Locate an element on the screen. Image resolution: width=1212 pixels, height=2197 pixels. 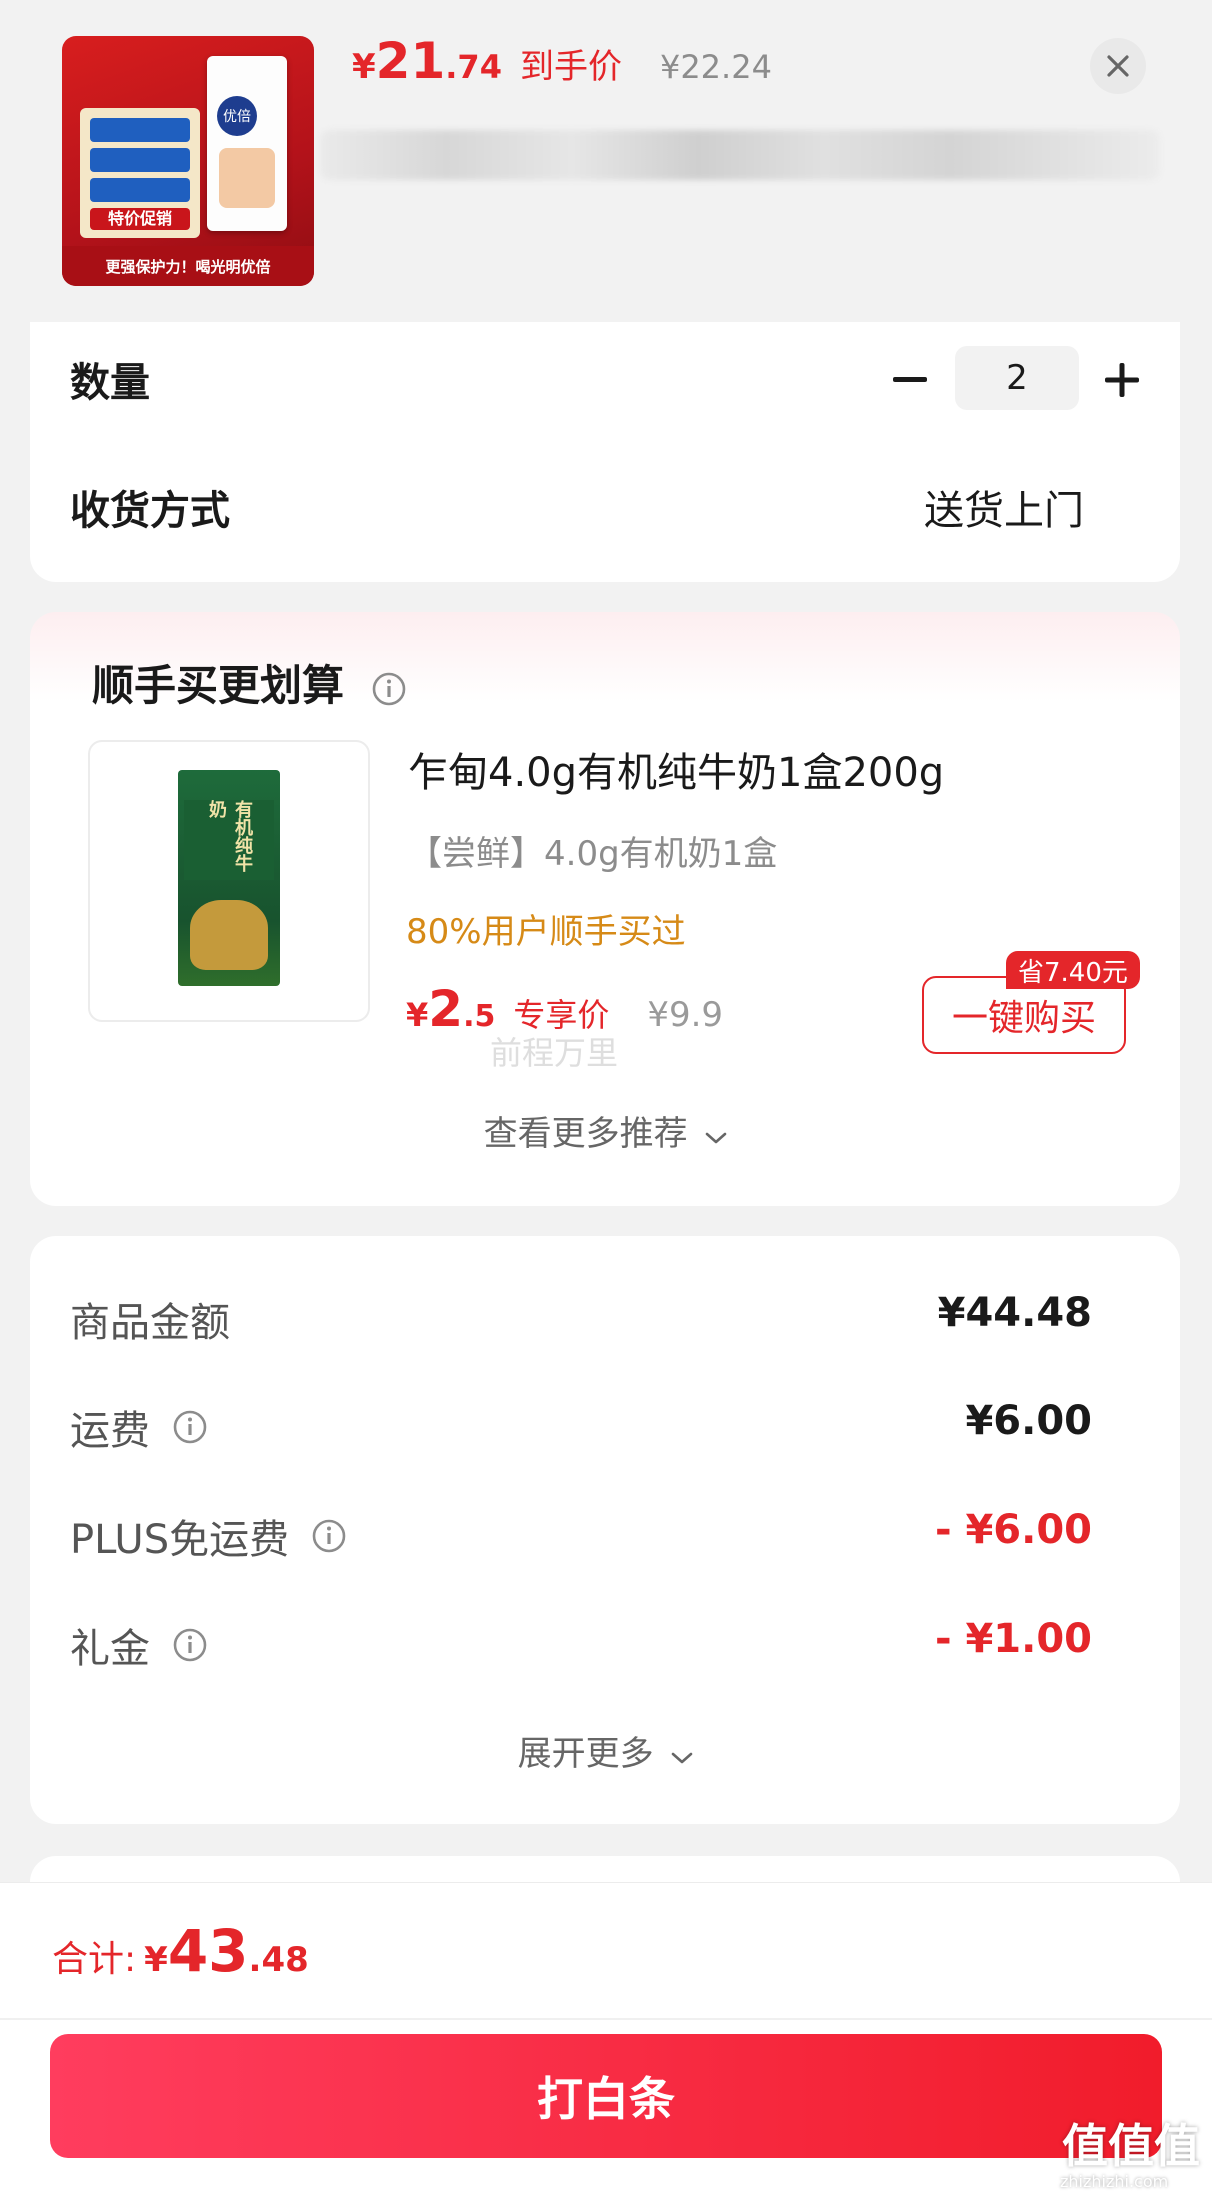
total-decimal: .48 is located at coordinates (278, 1960).